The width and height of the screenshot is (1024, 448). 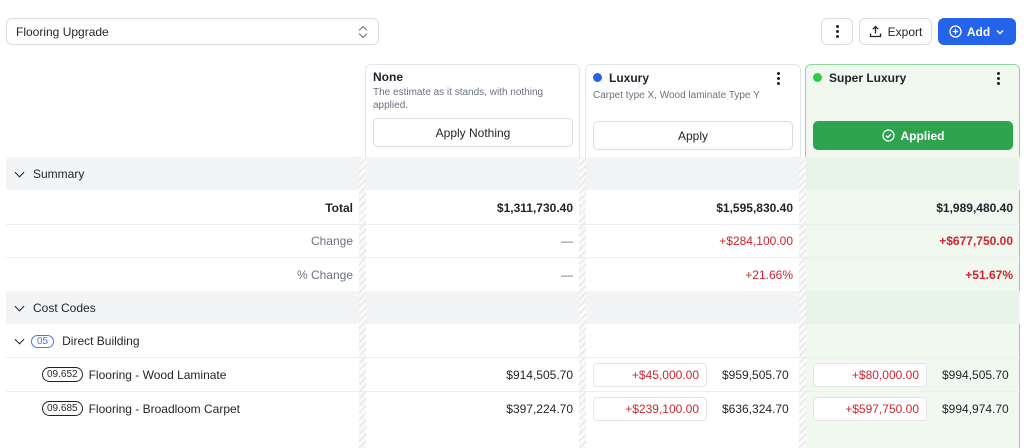 What do you see at coordinates (192, 31) in the screenshot?
I see `scenario-select: Flooring Upgrade` at bounding box center [192, 31].